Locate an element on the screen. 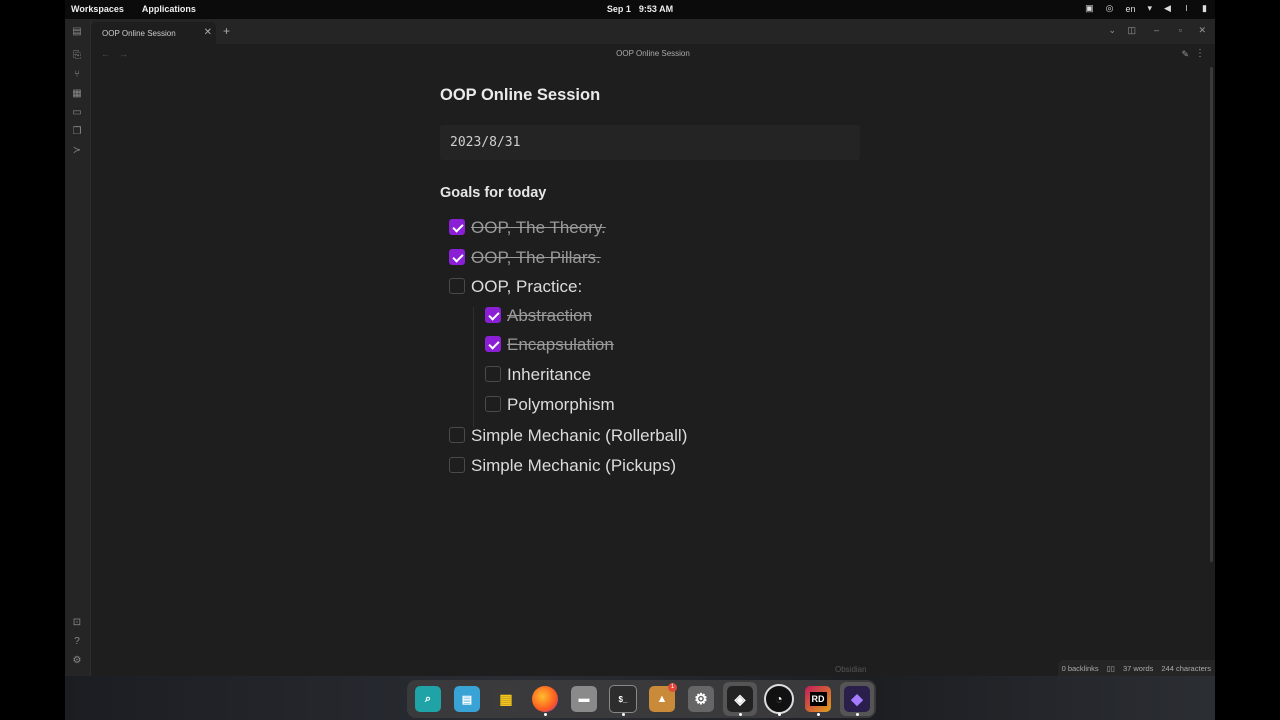 This screenshot has width=1280, height=720. dock-files-app: ▤ is located at coordinates (467, 699).